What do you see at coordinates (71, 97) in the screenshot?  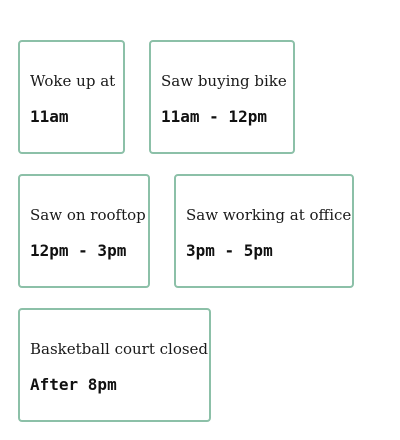 I see `event-card-woke-up: Woke up at 11am` at bounding box center [71, 97].